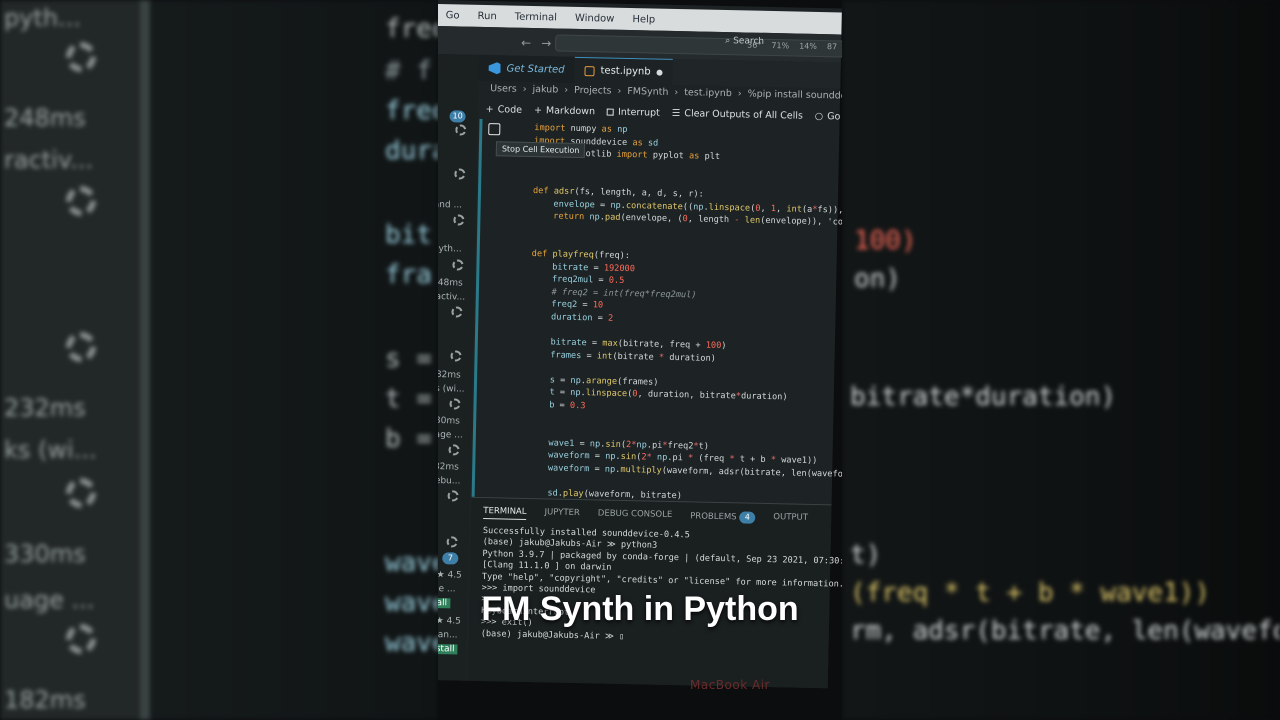  Describe the element at coordinates (1065, 631) in the screenshot. I see `blurred-code: rm, adsr(bitrate, len(wavefor` at that location.